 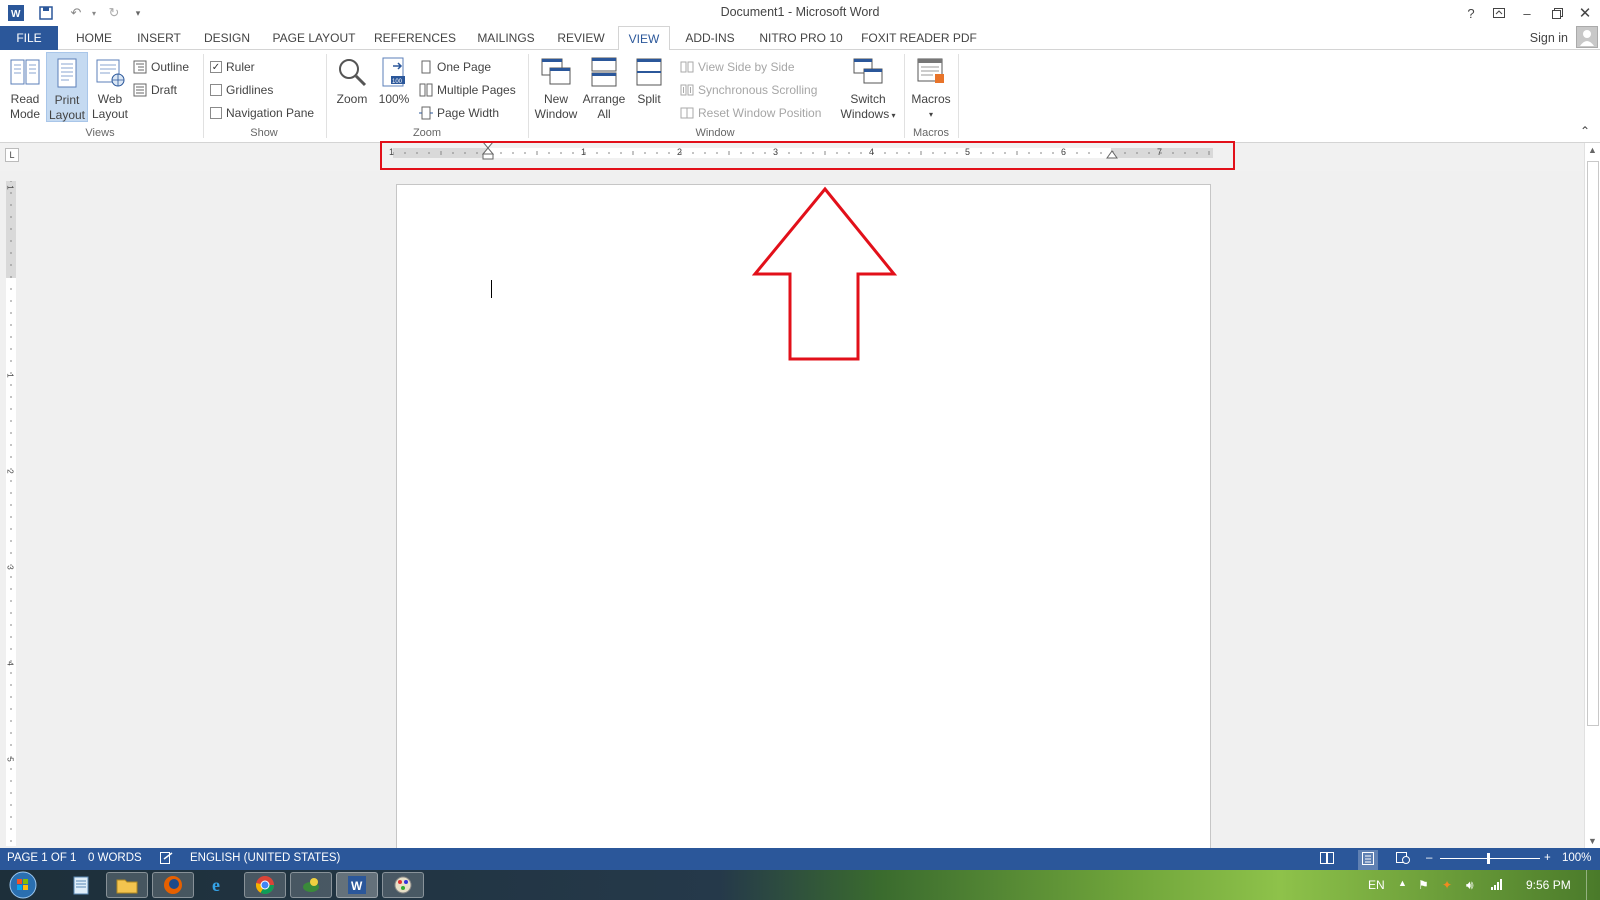 I want to click on page-count: PAGE 1 OF 1, so click(x=41, y=858).